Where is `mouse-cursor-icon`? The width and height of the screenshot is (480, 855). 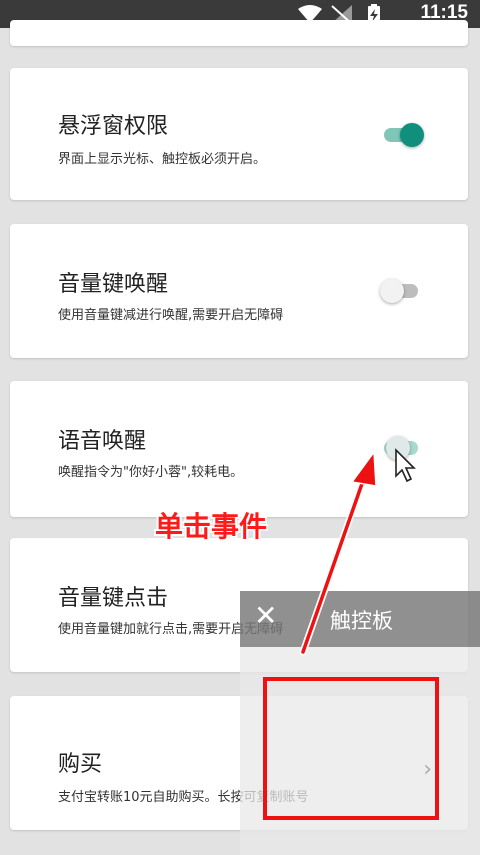
mouse-cursor-icon is located at coordinates (405, 465).